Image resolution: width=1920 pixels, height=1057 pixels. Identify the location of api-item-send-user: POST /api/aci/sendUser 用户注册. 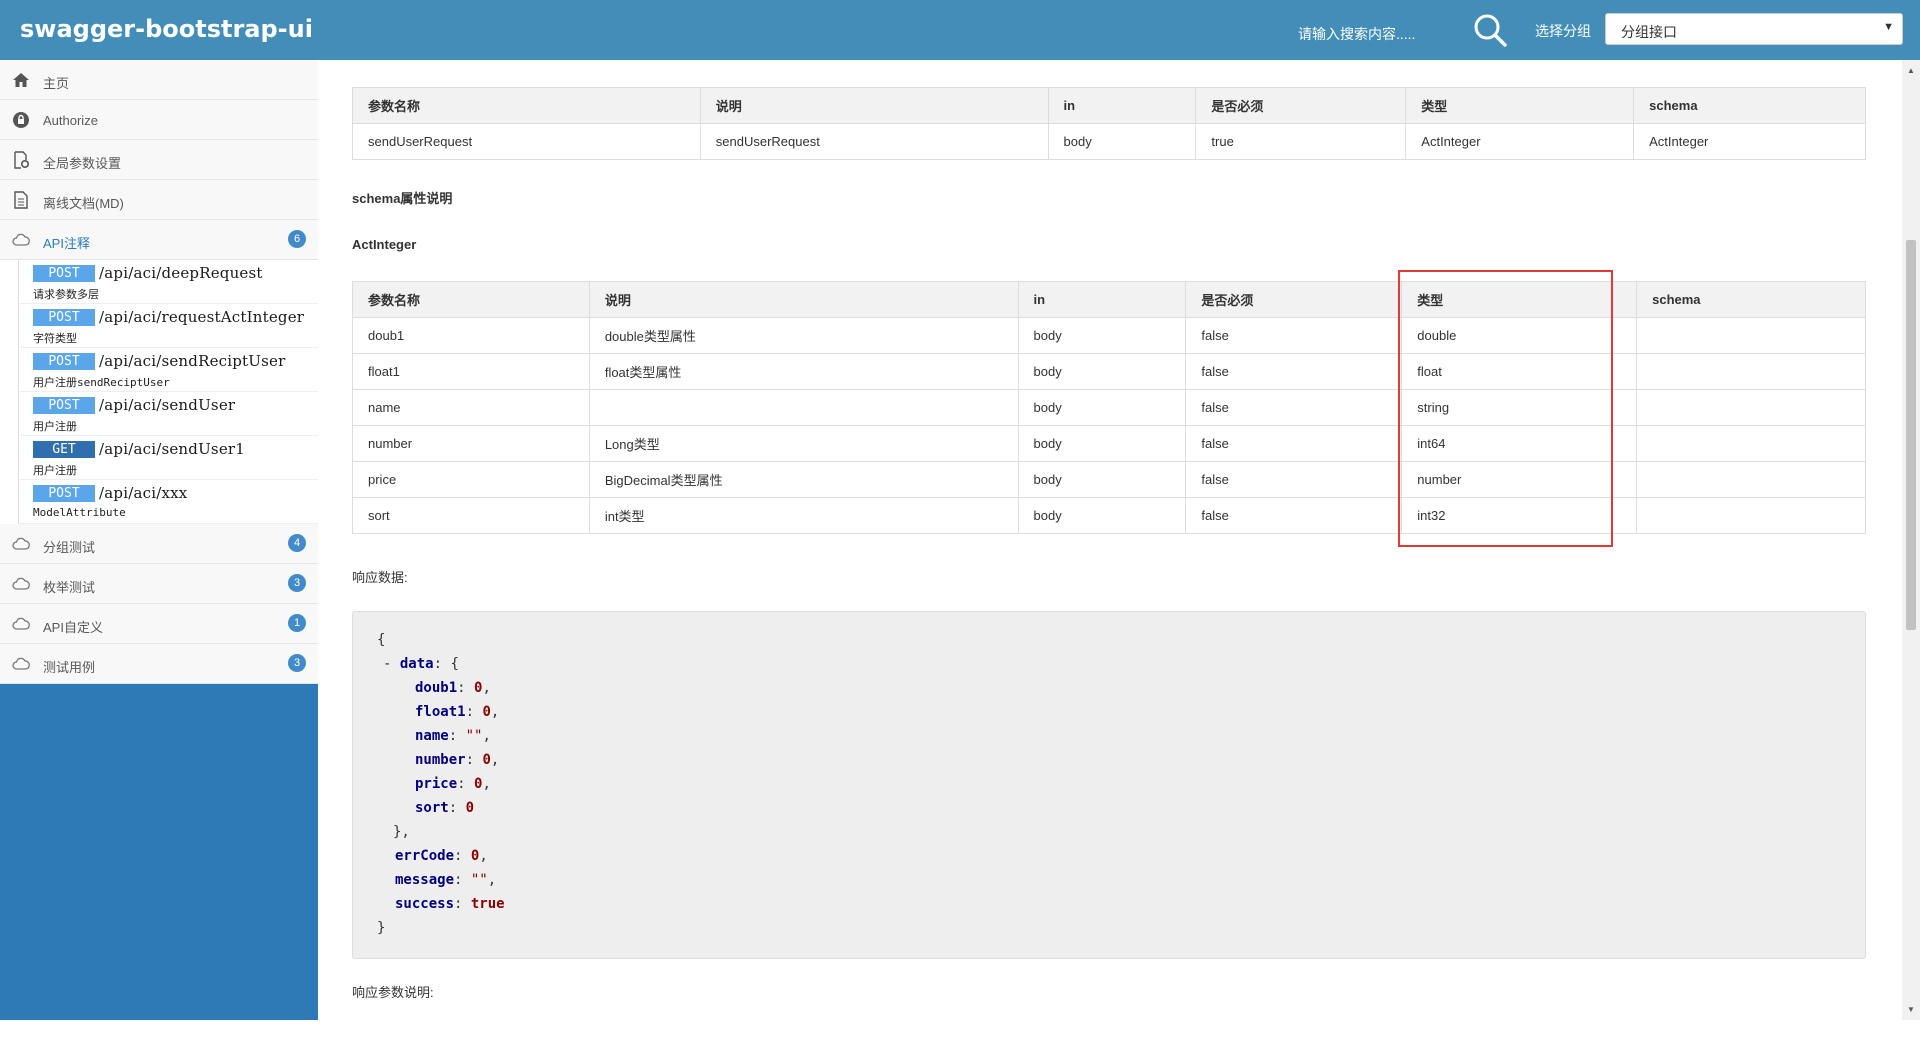
(168, 414).